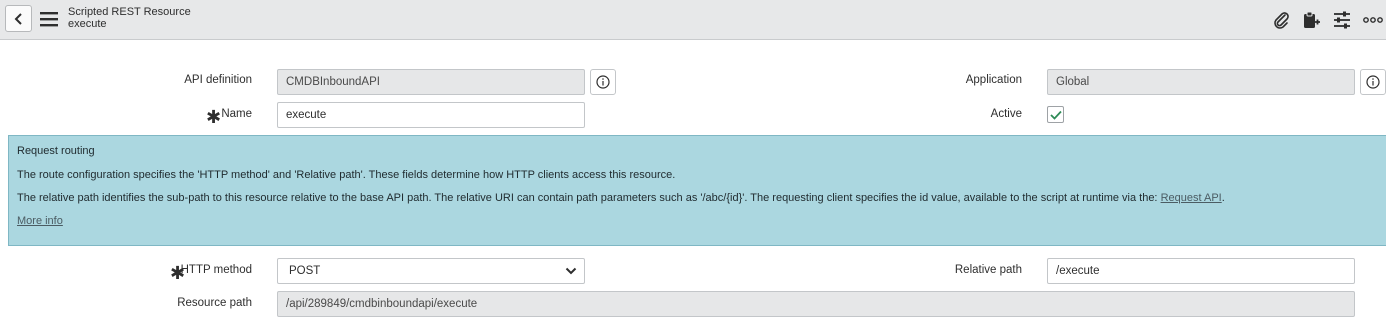 The width and height of the screenshot is (1386, 325). I want to click on routing-title: Request routing, so click(56, 151).